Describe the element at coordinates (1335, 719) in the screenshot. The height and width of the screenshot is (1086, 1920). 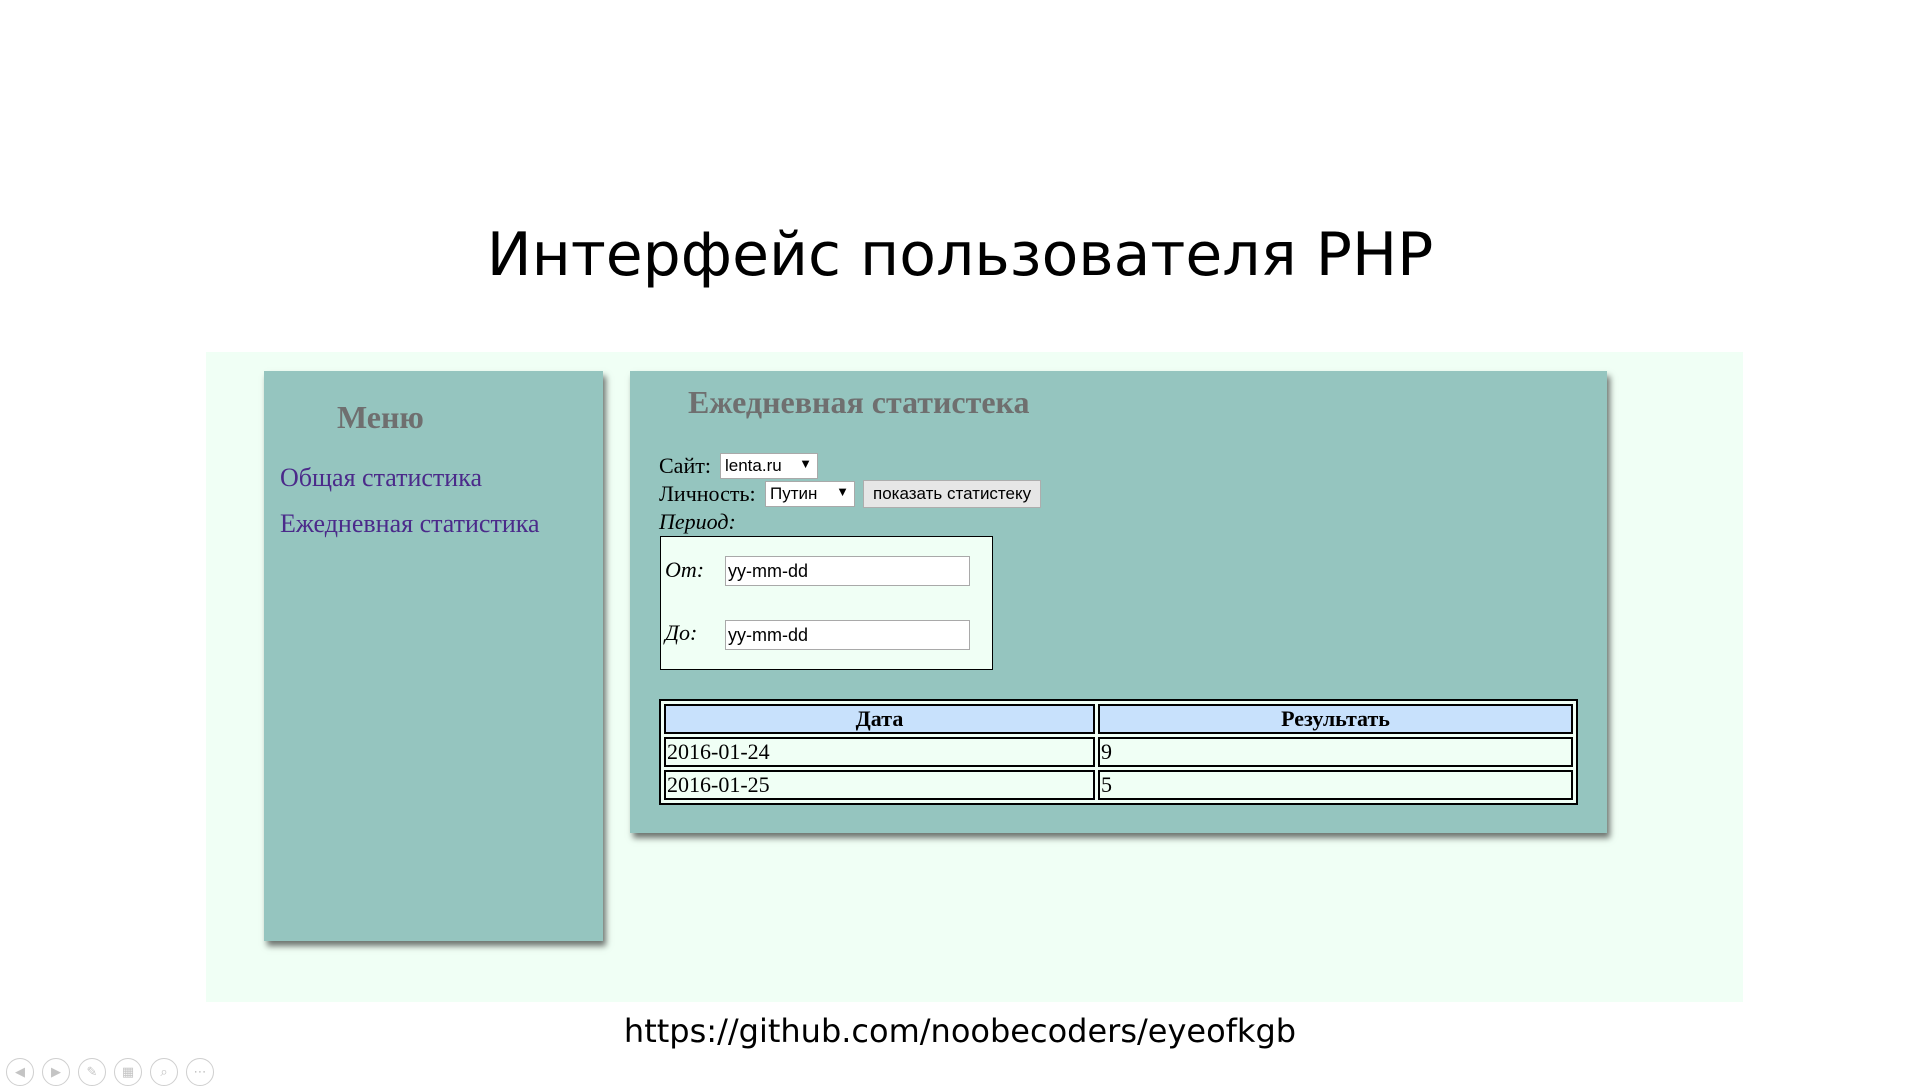
I see `column-header-result: Результать` at that location.